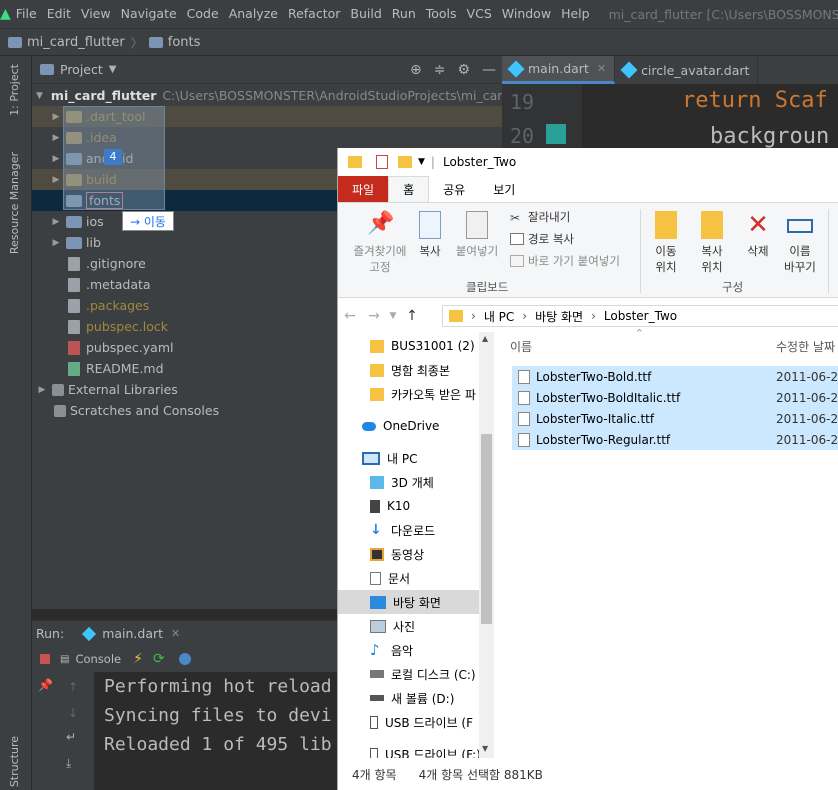  I want to click on menu-tools: Tools, so click(441, 14).